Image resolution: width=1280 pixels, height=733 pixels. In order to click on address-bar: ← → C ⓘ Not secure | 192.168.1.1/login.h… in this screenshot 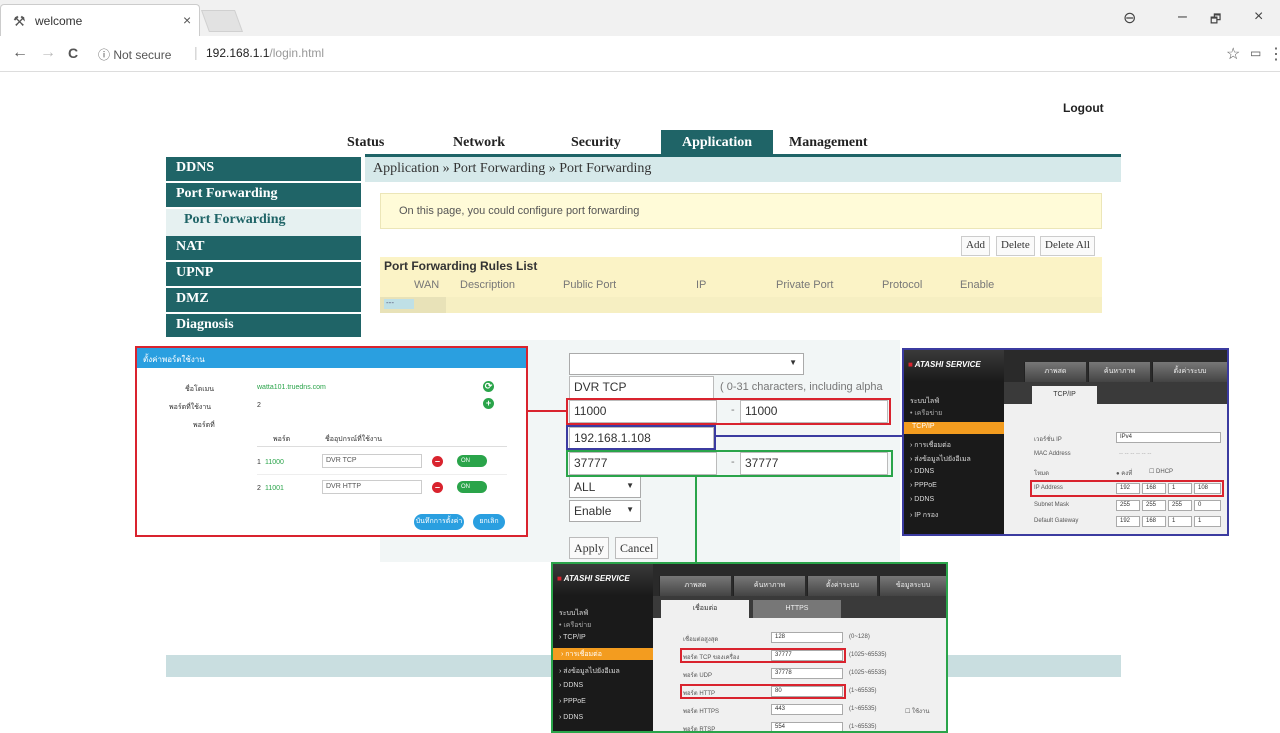, I will do `click(640, 54)`.